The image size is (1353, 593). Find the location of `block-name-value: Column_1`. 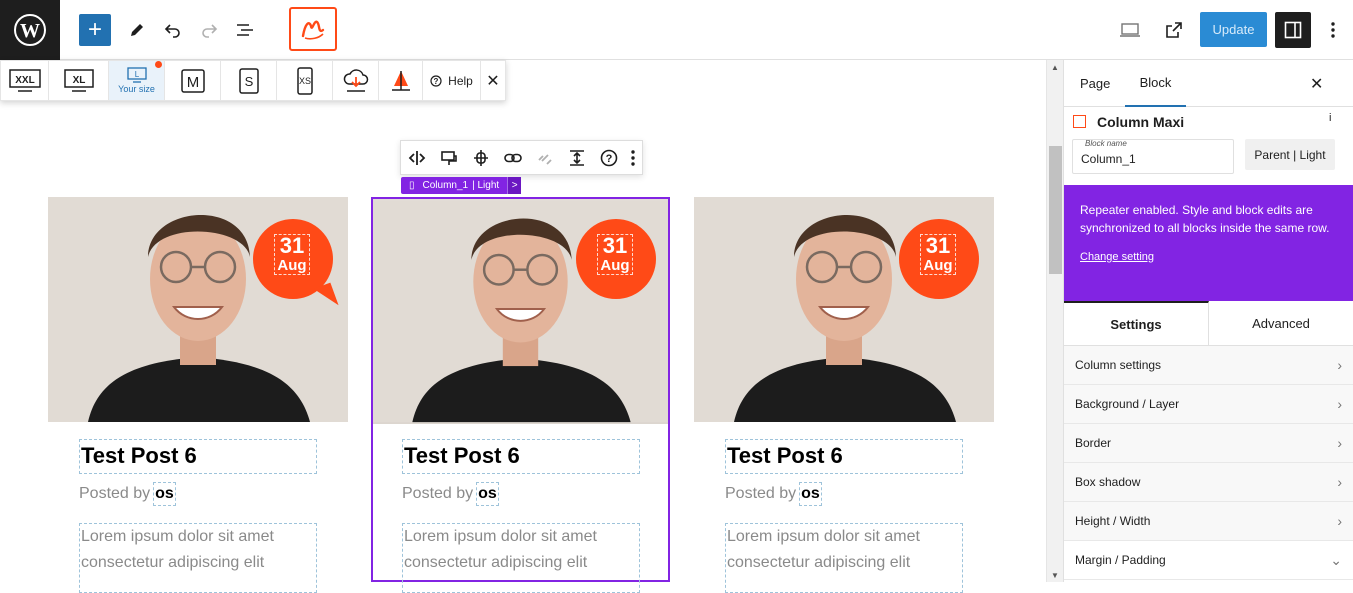

block-name-value: Column_1 is located at coordinates (1108, 159).